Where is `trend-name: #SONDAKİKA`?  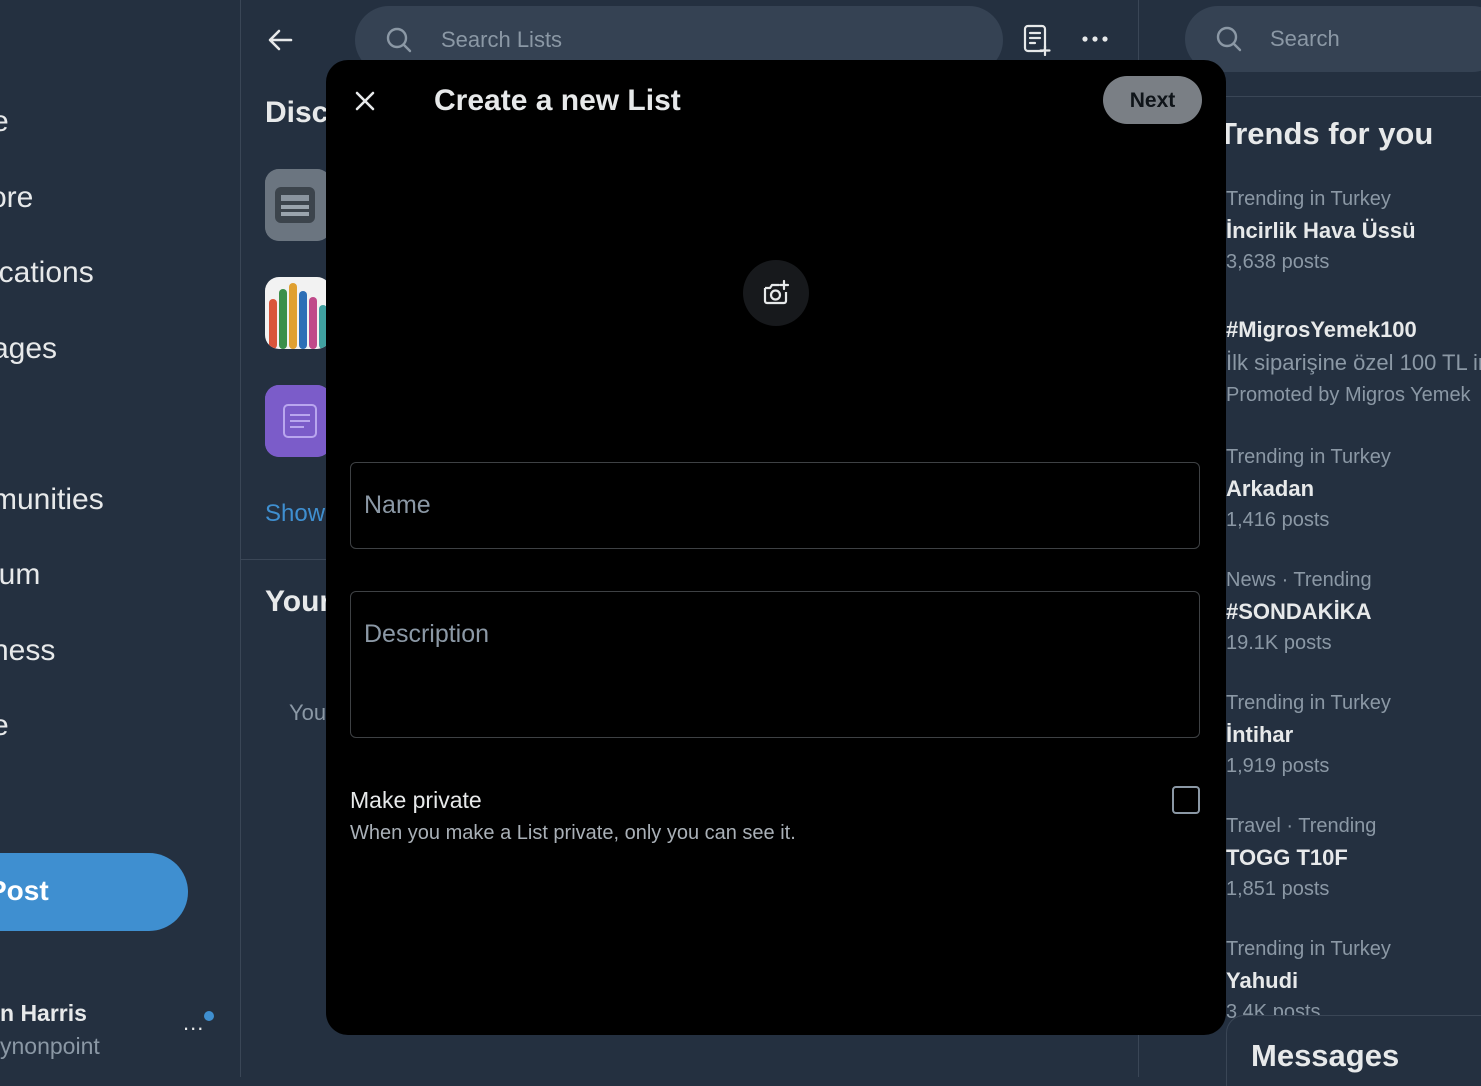
trend-name: #SONDAKİKA is located at coordinates (1299, 611).